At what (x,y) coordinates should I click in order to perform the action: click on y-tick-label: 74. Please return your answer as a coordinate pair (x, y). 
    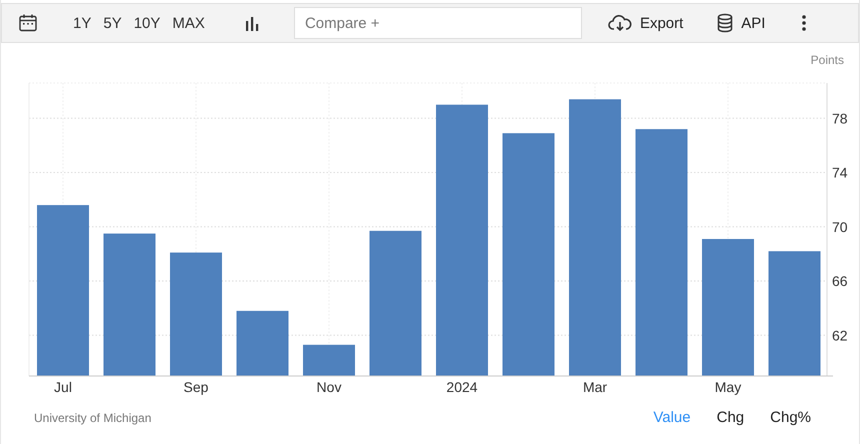
    Looking at the image, I should click on (840, 172).